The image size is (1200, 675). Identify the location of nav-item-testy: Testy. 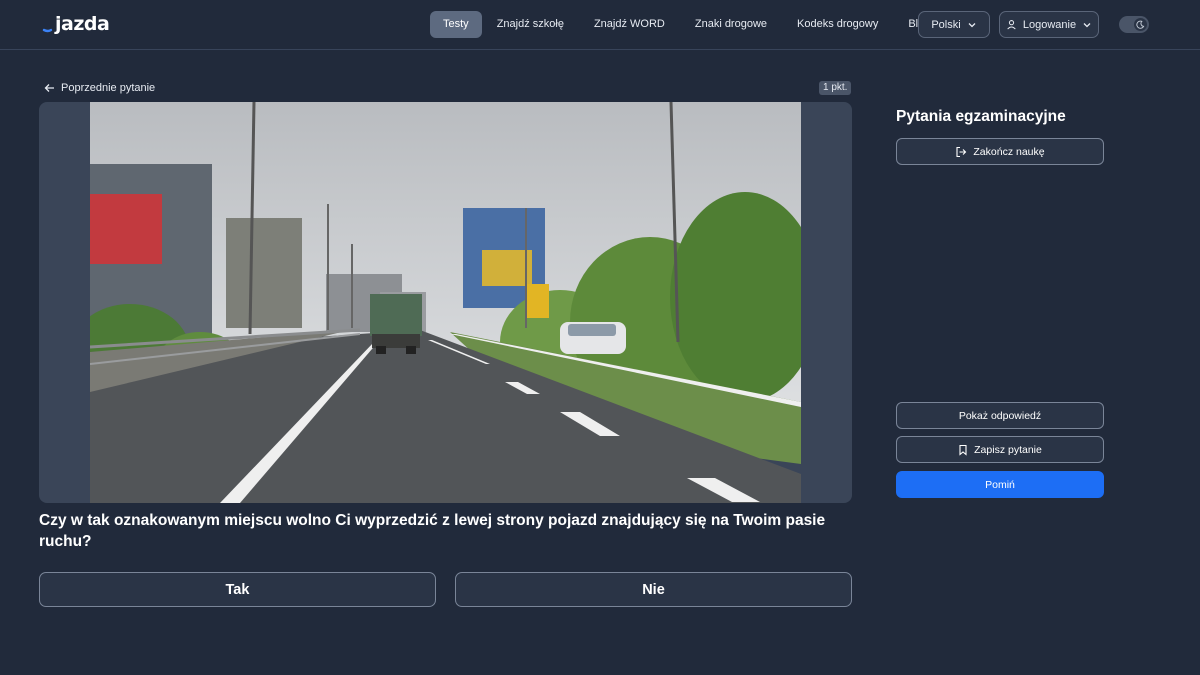
(456, 24).